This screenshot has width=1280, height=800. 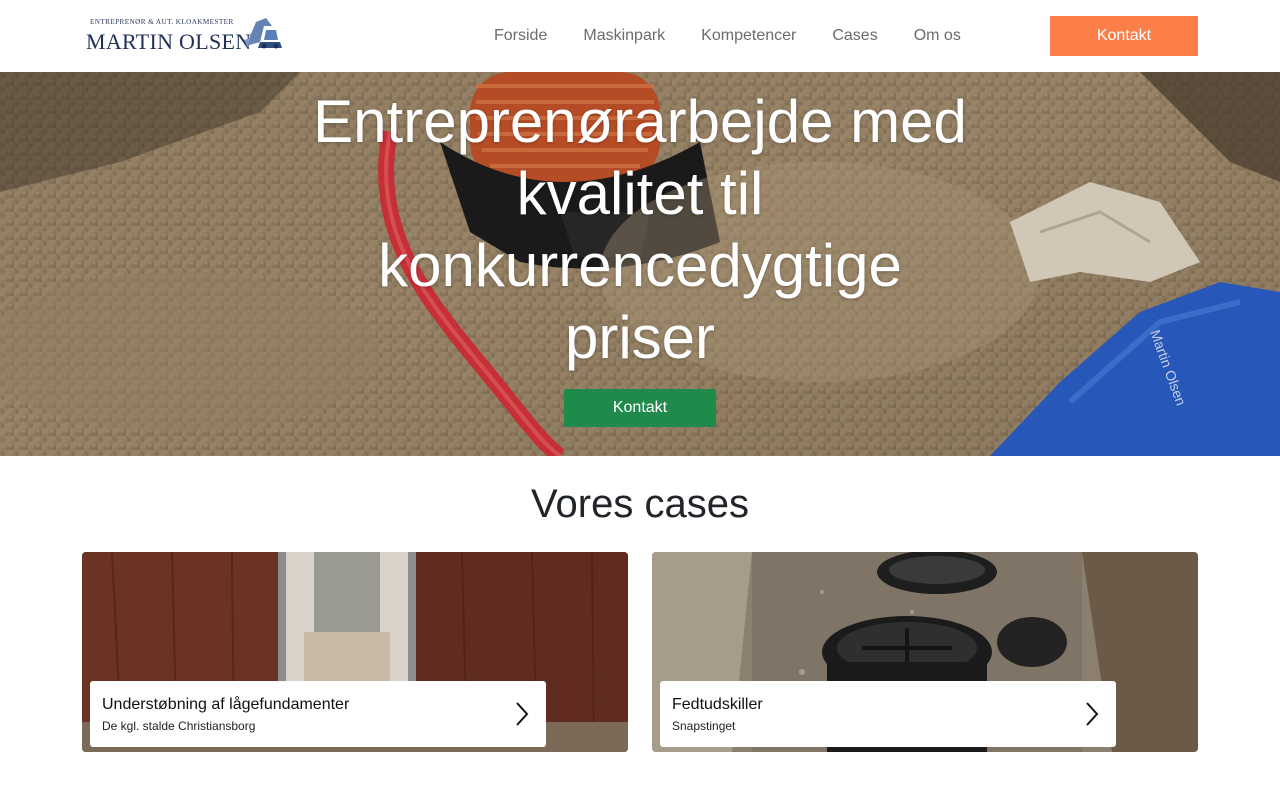 I want to click on nav-item-forside: Forside, so click(x=520, y=36).